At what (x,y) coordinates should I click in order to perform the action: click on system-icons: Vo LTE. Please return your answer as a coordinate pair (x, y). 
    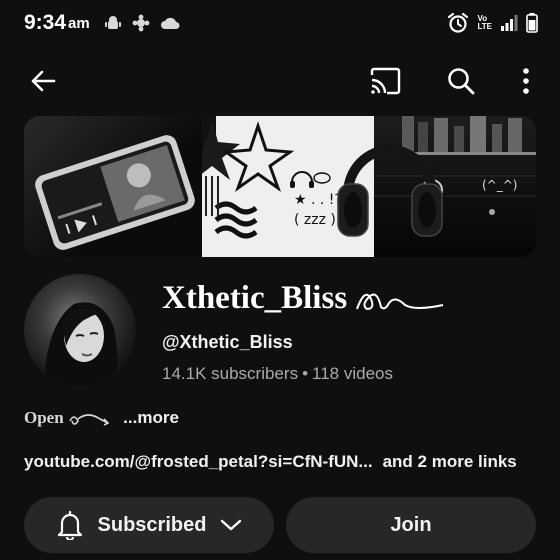
    Looking at the image, I should click on (492, 23).